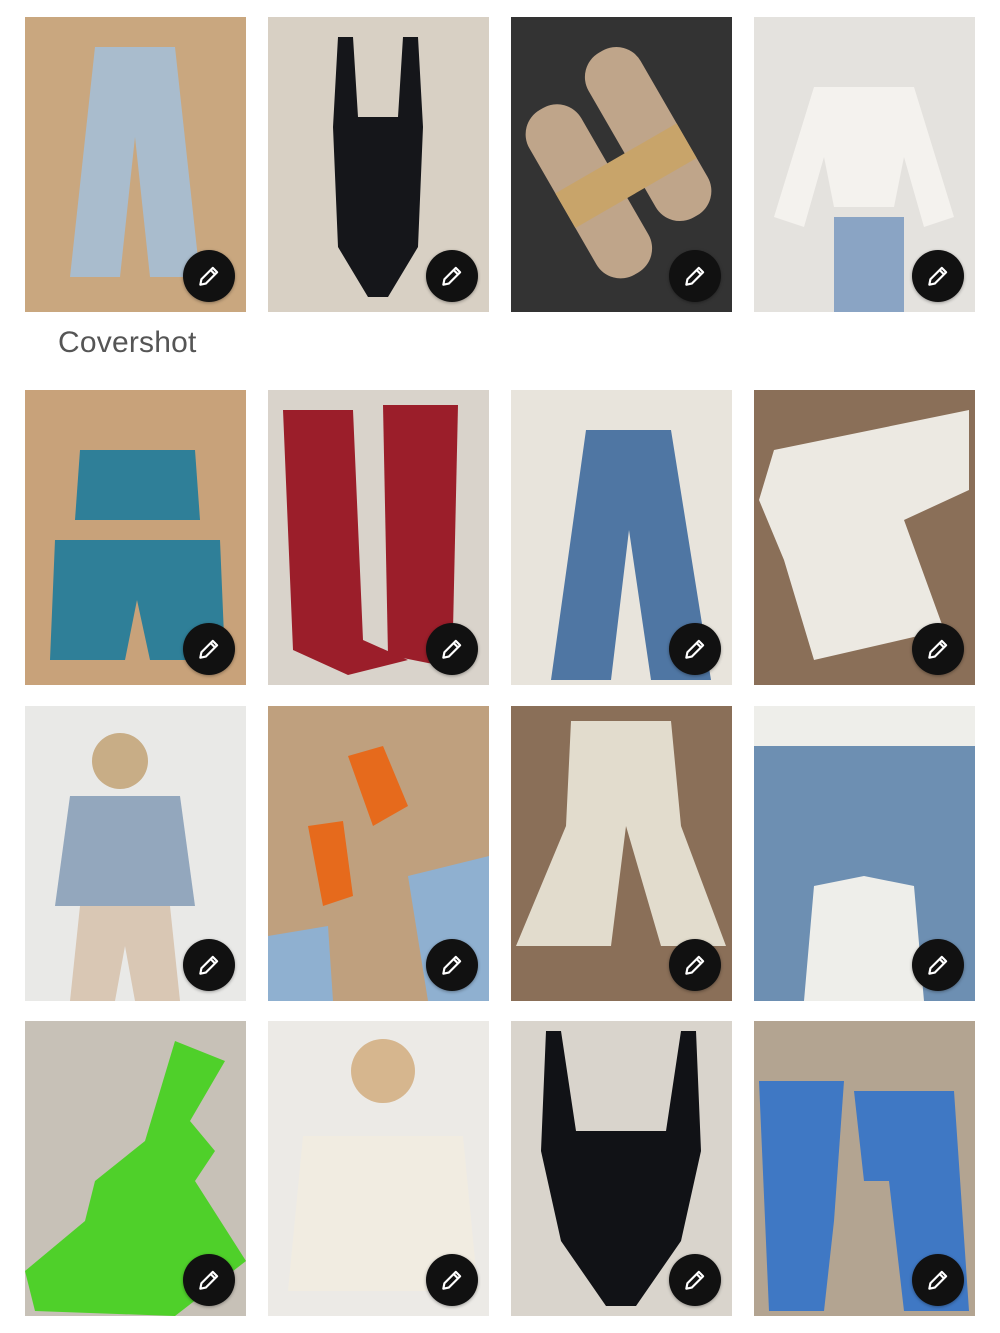 The height and width of the screenshot is (1333, 1000). I want to click on product-tile-wide-leg-jeans, so click(135, 164).